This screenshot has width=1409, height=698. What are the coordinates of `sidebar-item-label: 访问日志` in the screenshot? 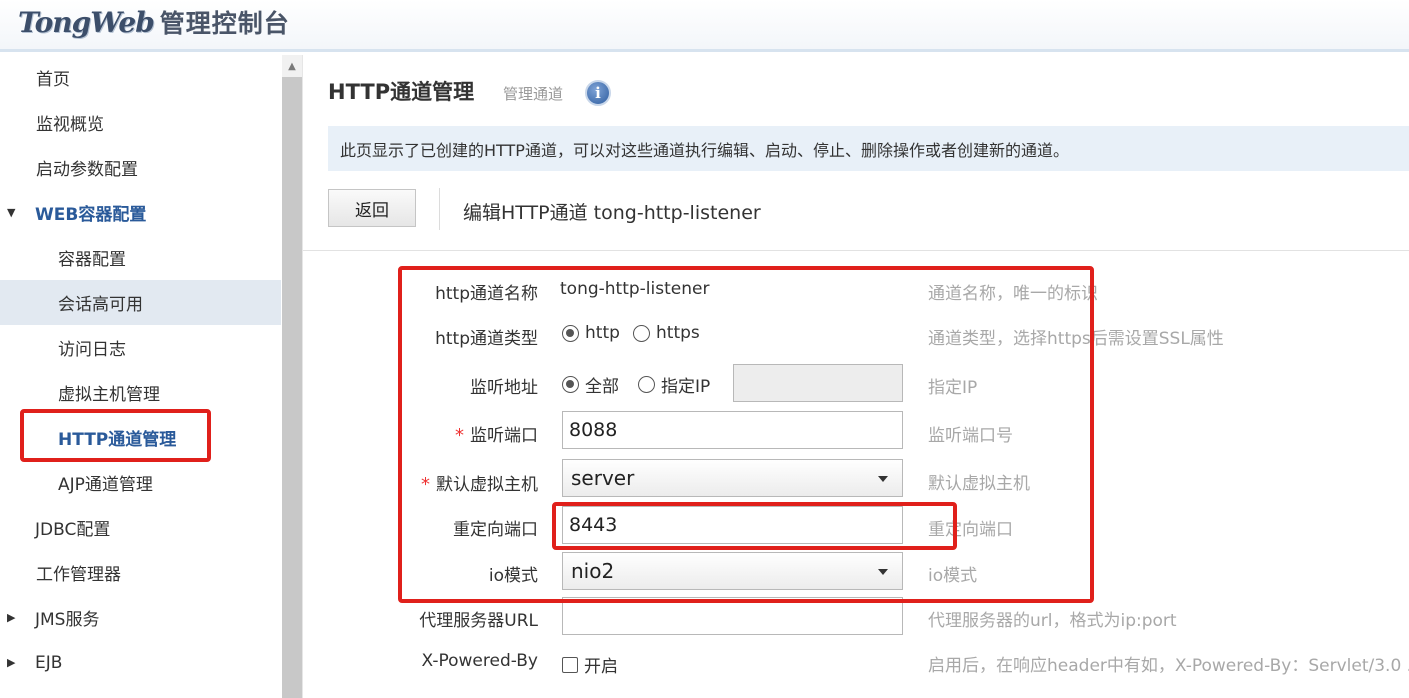 It's located at (92, 350).